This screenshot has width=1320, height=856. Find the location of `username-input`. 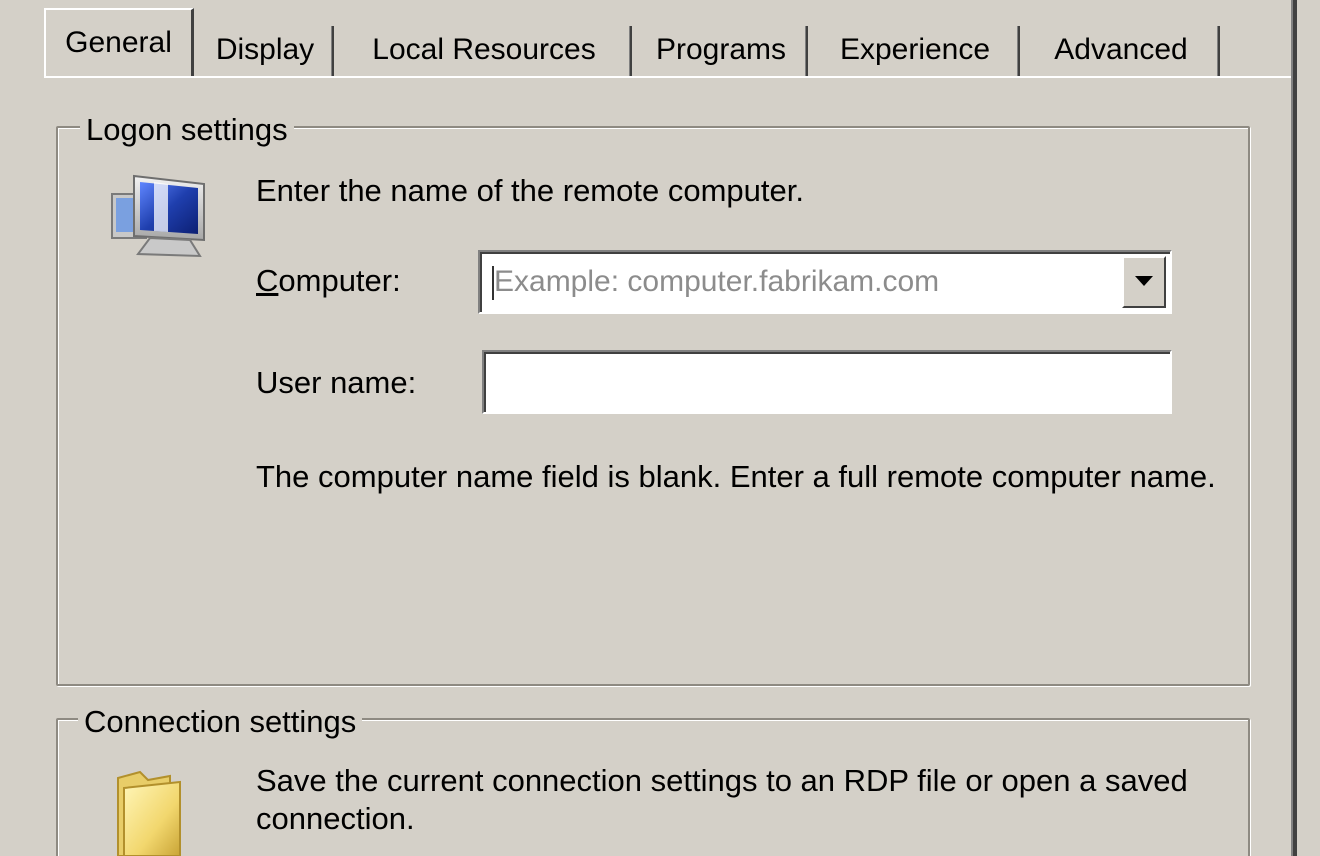

username-input is located at coordinates (827, 382).